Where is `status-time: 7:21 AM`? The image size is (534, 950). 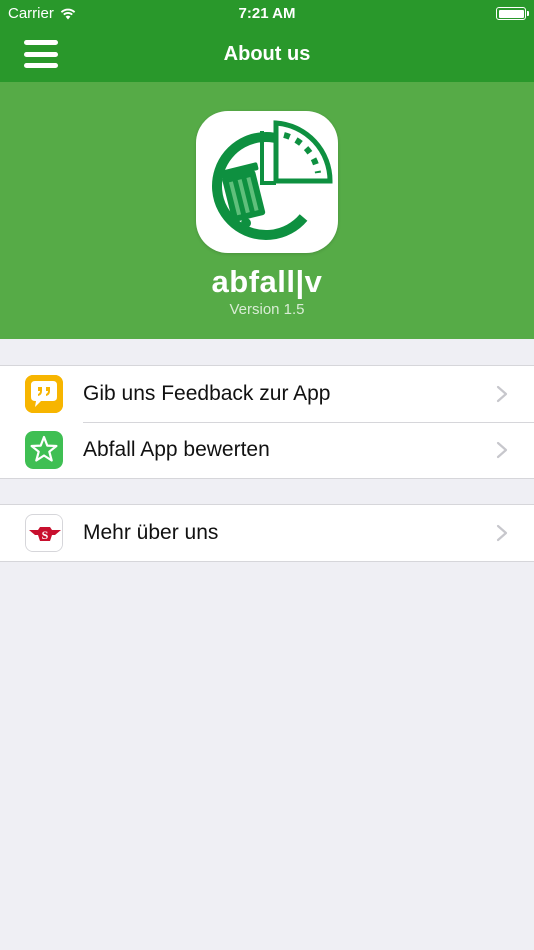 status-time: 7:21 AM is located at coordinates (267, 13).